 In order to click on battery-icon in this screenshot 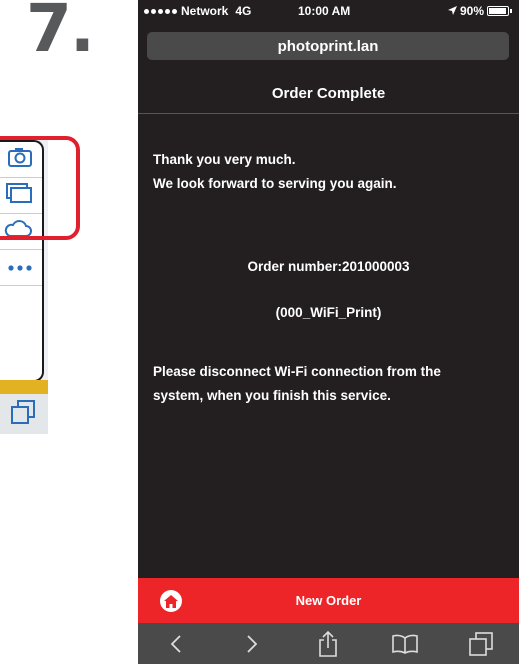, I will do `click(499, 11)`.